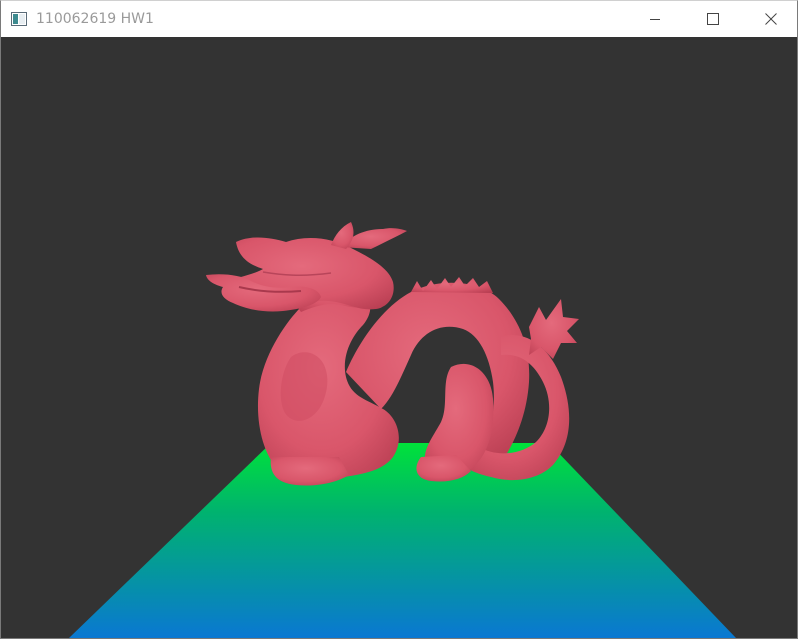  Describe the element at coordinates (19, 19) in the screenshot. I see `app-window-icon` at that location.